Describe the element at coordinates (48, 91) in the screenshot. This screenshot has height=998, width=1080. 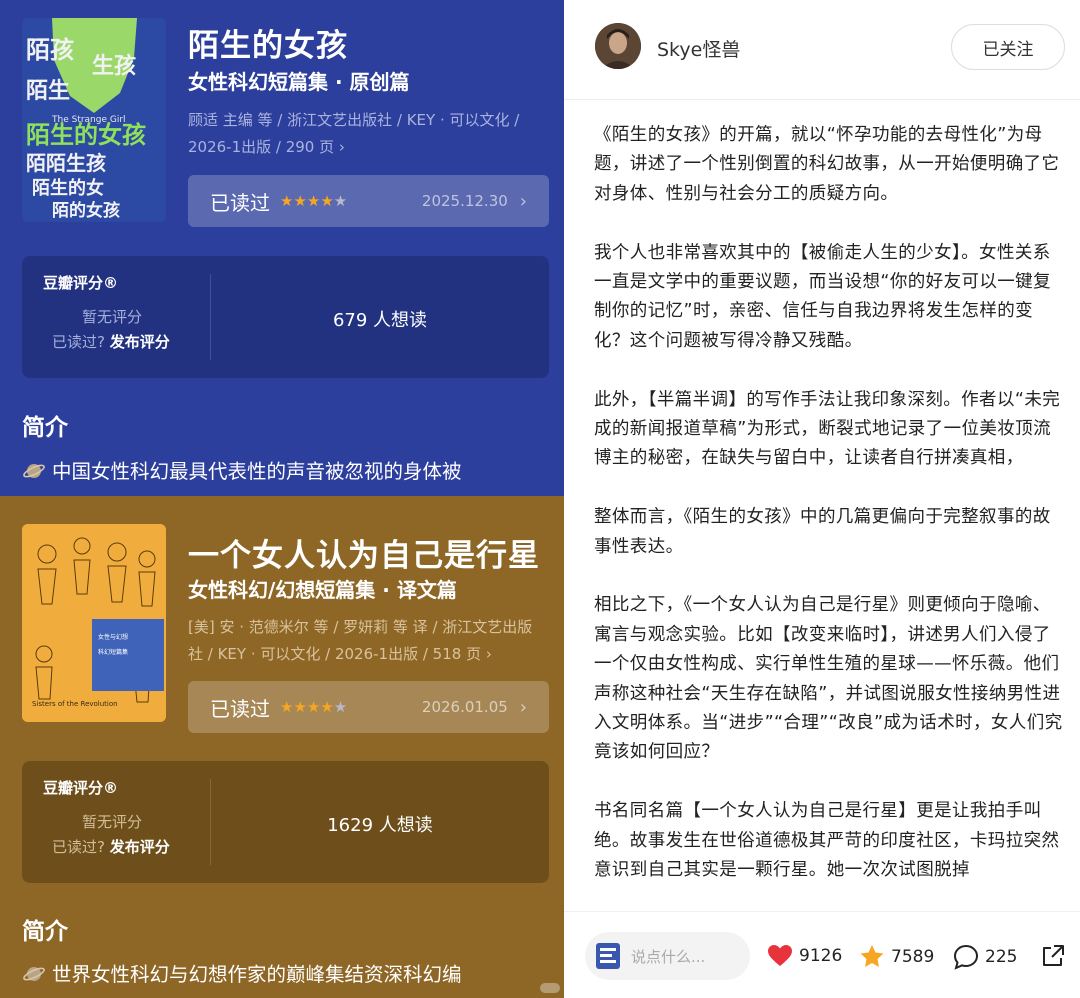
I see `svg-text: 陌生` at that location.